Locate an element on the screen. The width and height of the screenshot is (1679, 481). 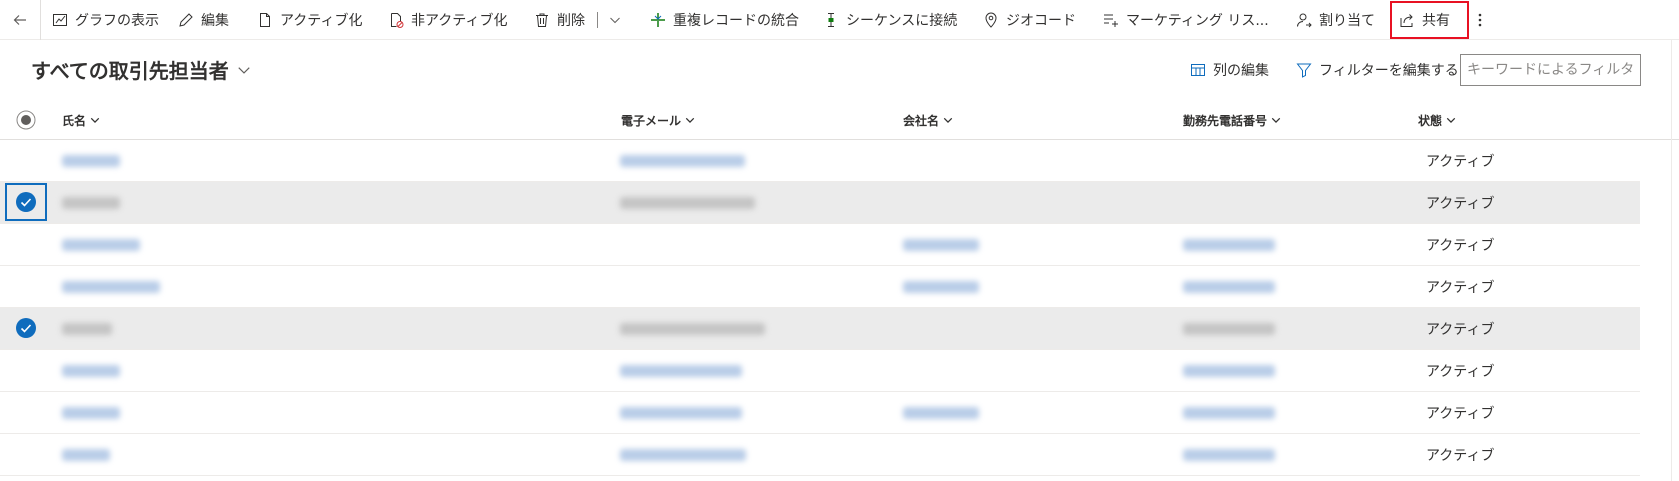
chart-icon is located at coordinates (60, 20).